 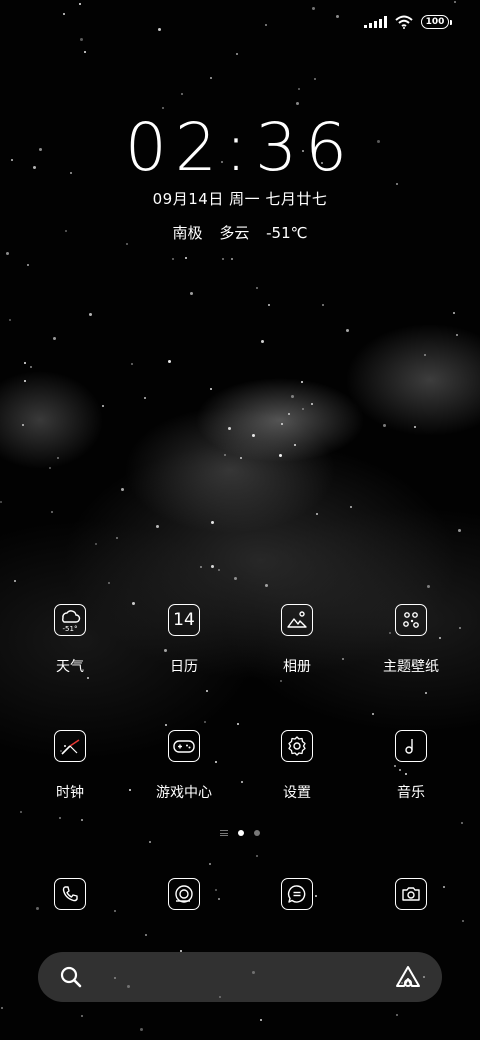 What do you see at coordinates (240, 148) in the screenshot?
I see `clock-time: 02:36` at bounding box center [240, 148].